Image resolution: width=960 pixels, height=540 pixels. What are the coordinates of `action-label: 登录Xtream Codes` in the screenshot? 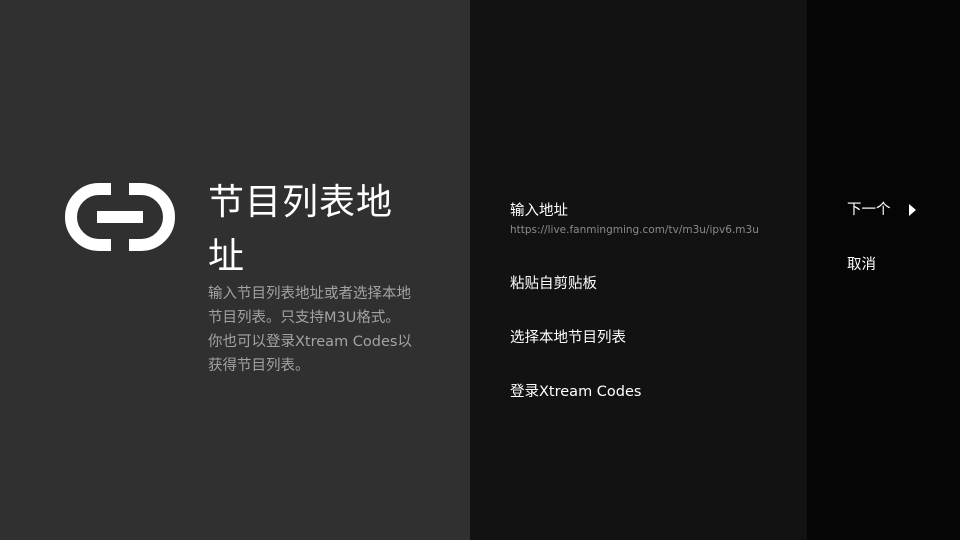 It's located at (576, 392).